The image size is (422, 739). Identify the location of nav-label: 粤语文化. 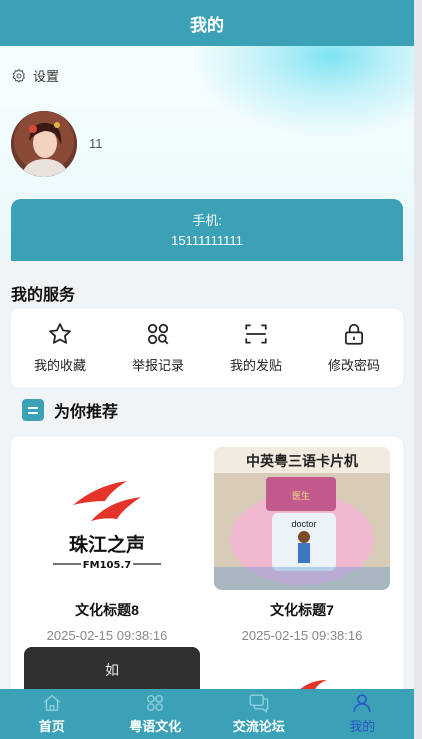
(155, 726).